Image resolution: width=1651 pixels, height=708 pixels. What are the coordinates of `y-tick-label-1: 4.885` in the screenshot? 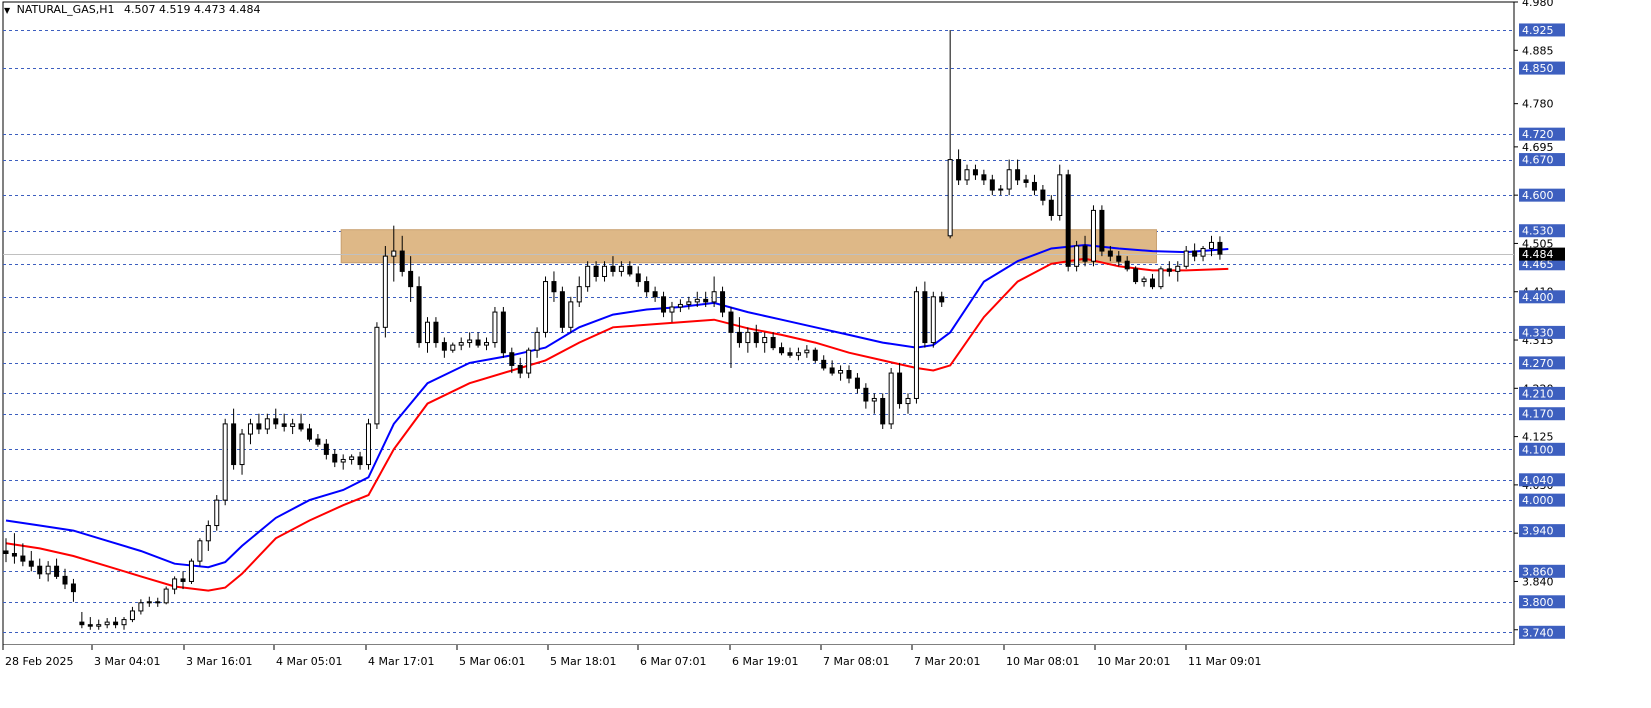 It's located at (1538, 50).